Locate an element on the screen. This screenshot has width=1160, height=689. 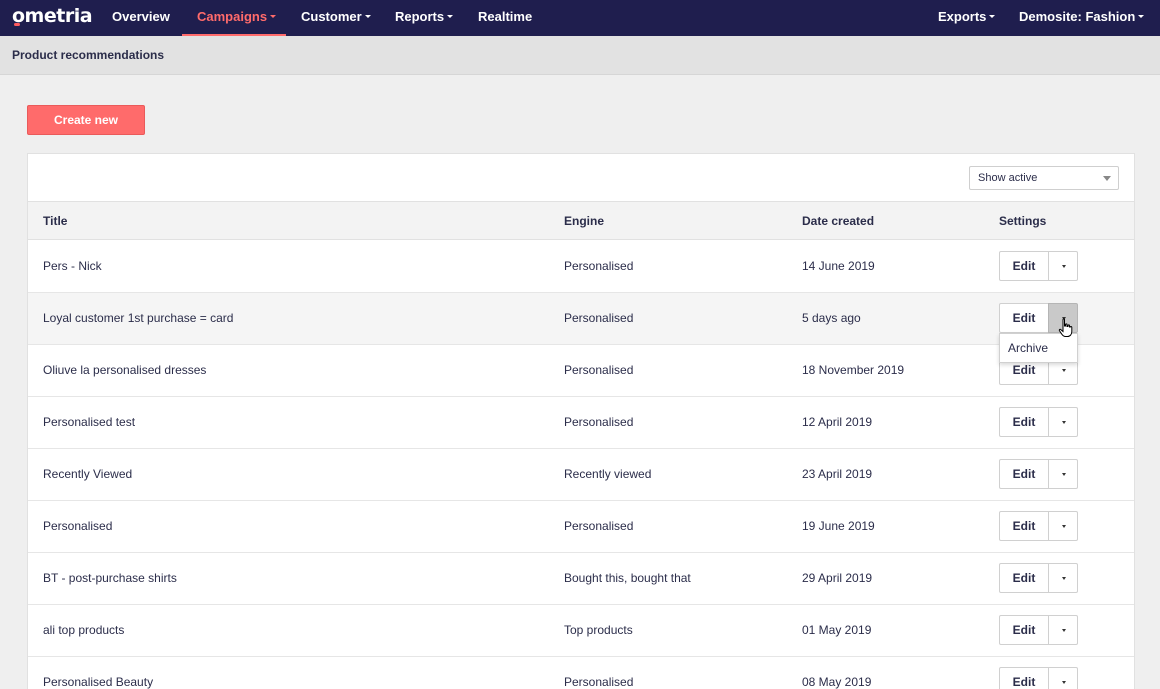
nav-overview-label: Overview is located at coordinates (141, 16).